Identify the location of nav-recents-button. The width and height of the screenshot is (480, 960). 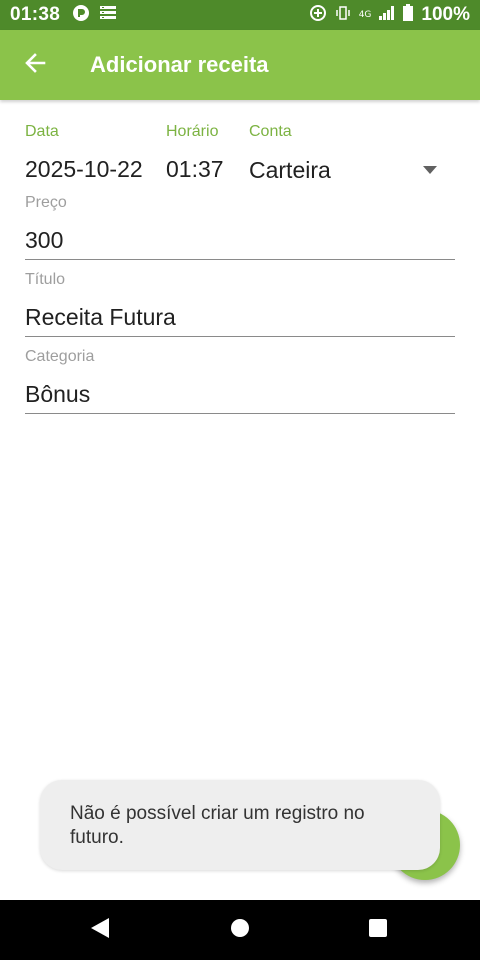
(378, 930).